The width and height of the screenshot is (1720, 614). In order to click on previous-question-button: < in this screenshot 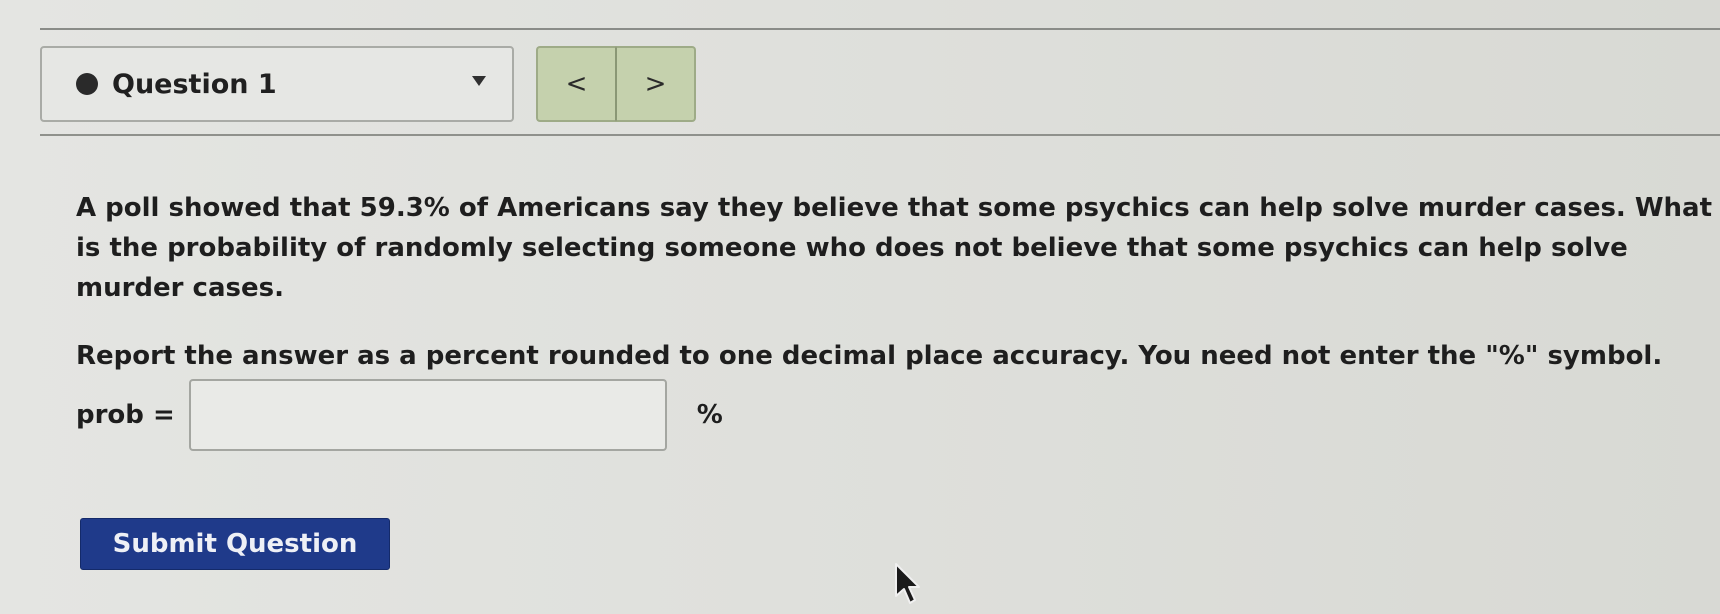, I will do `click(576, 84)`.